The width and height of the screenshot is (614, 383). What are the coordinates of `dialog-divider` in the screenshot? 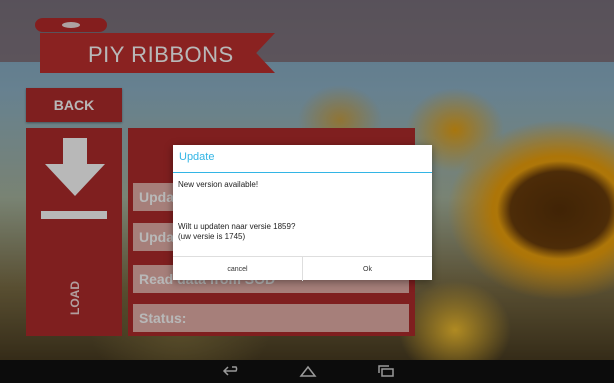 It's located at (302, 172).